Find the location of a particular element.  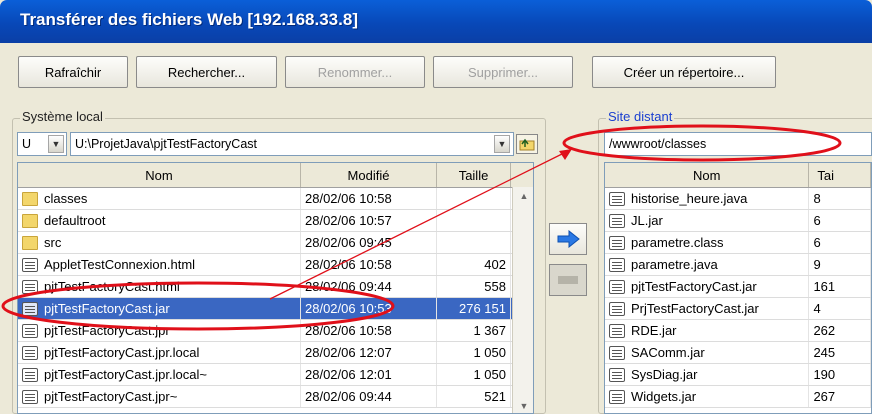

cell-name: parametre.java is located at coordinates (707, 264).